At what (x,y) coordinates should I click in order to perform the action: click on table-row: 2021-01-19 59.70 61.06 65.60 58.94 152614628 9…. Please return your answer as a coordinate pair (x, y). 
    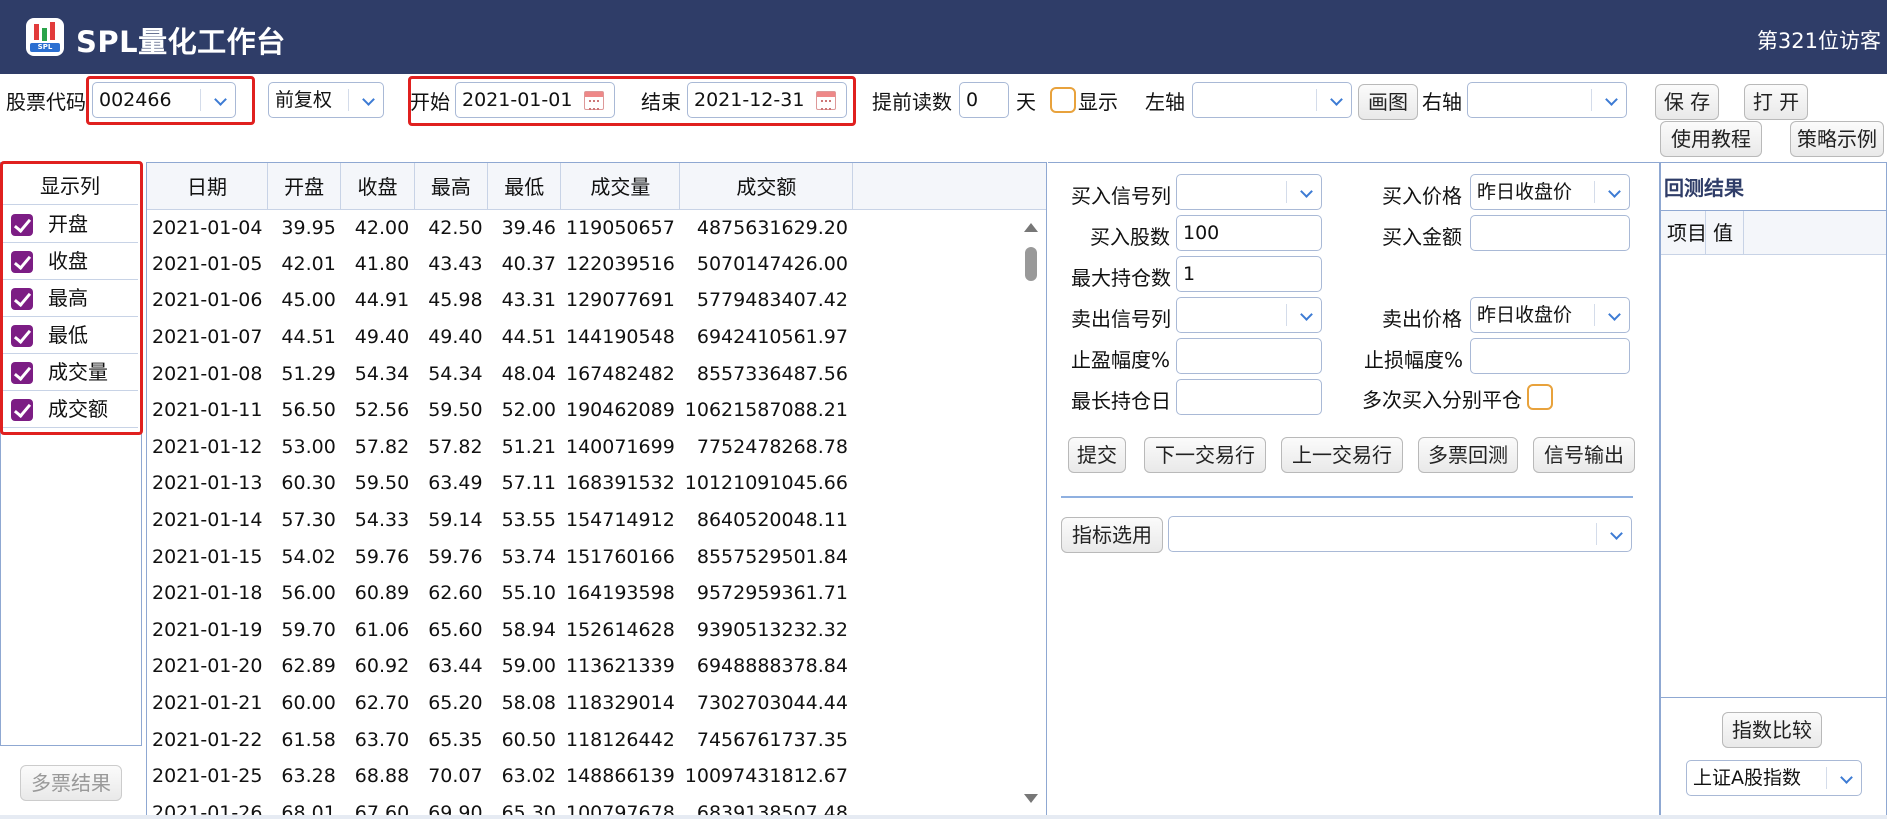
    Looking at the image, I should click on (596, 630).